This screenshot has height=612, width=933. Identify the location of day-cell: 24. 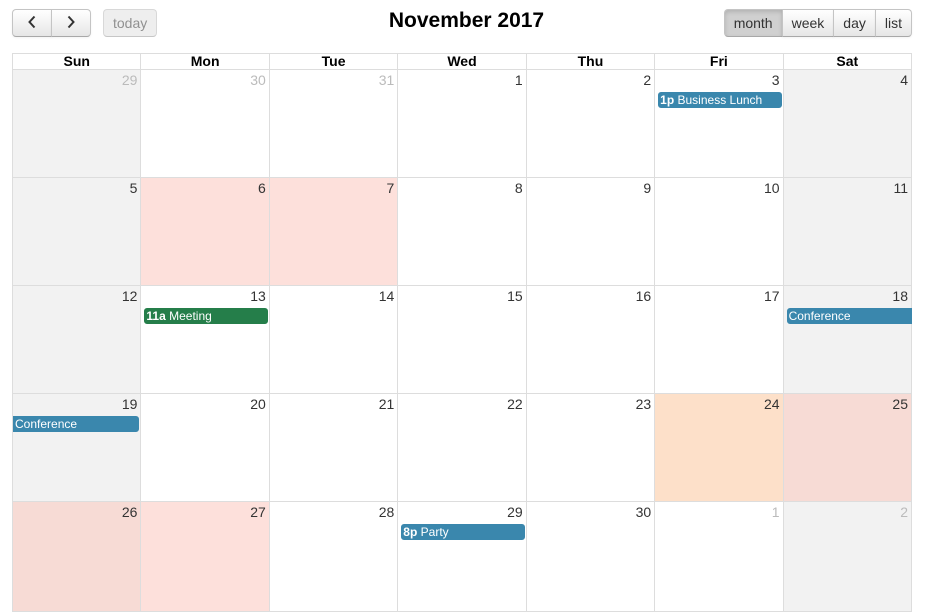
(719, 448).